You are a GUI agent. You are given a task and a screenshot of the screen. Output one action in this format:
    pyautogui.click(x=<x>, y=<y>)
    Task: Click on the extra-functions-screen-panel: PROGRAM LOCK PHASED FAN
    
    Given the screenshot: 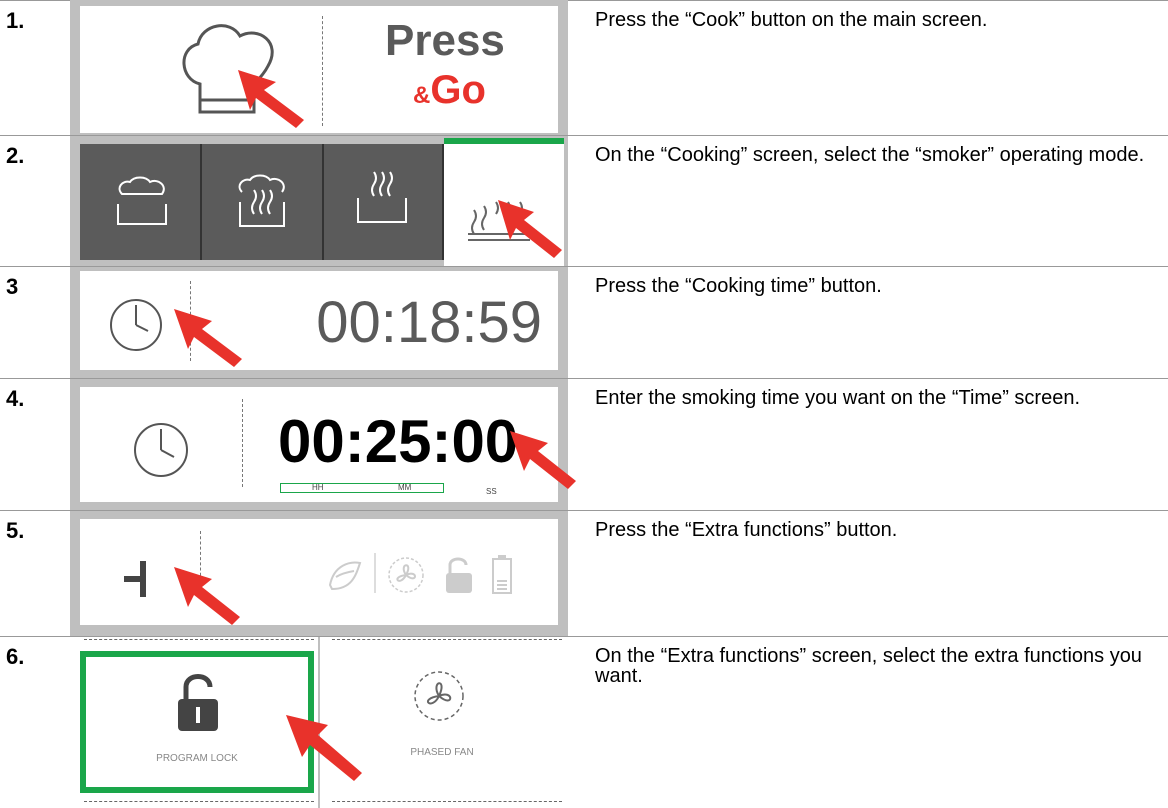 What is the action you would take?
    pyautogui.click(x=319, y=722)
    